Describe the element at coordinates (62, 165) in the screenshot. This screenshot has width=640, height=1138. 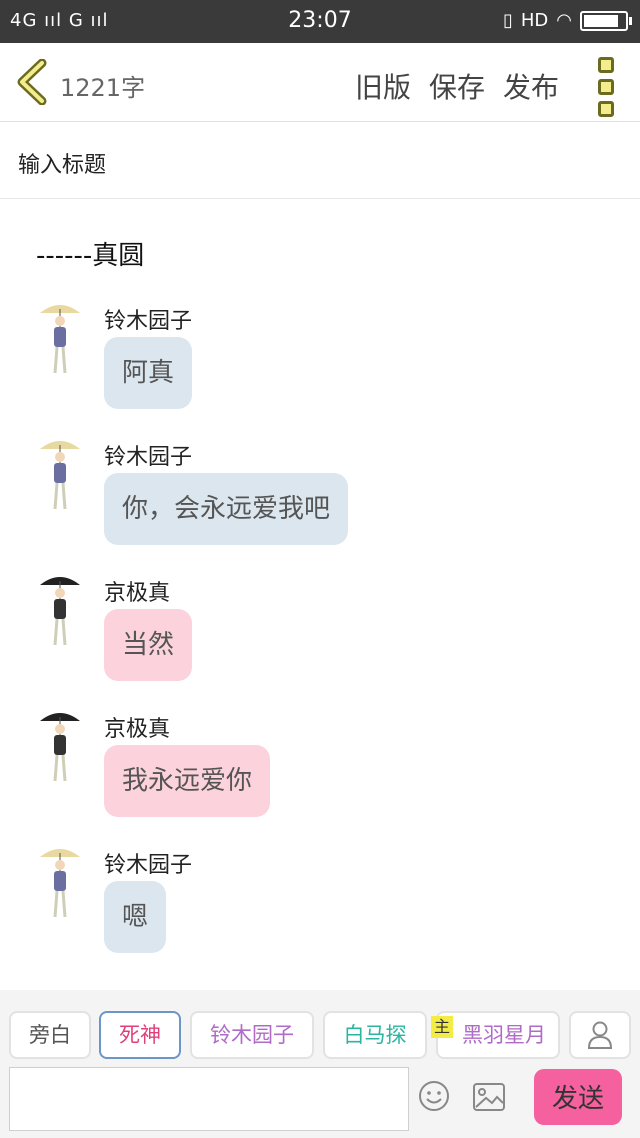
I see `title-placeholder: 输入标题` at that location.